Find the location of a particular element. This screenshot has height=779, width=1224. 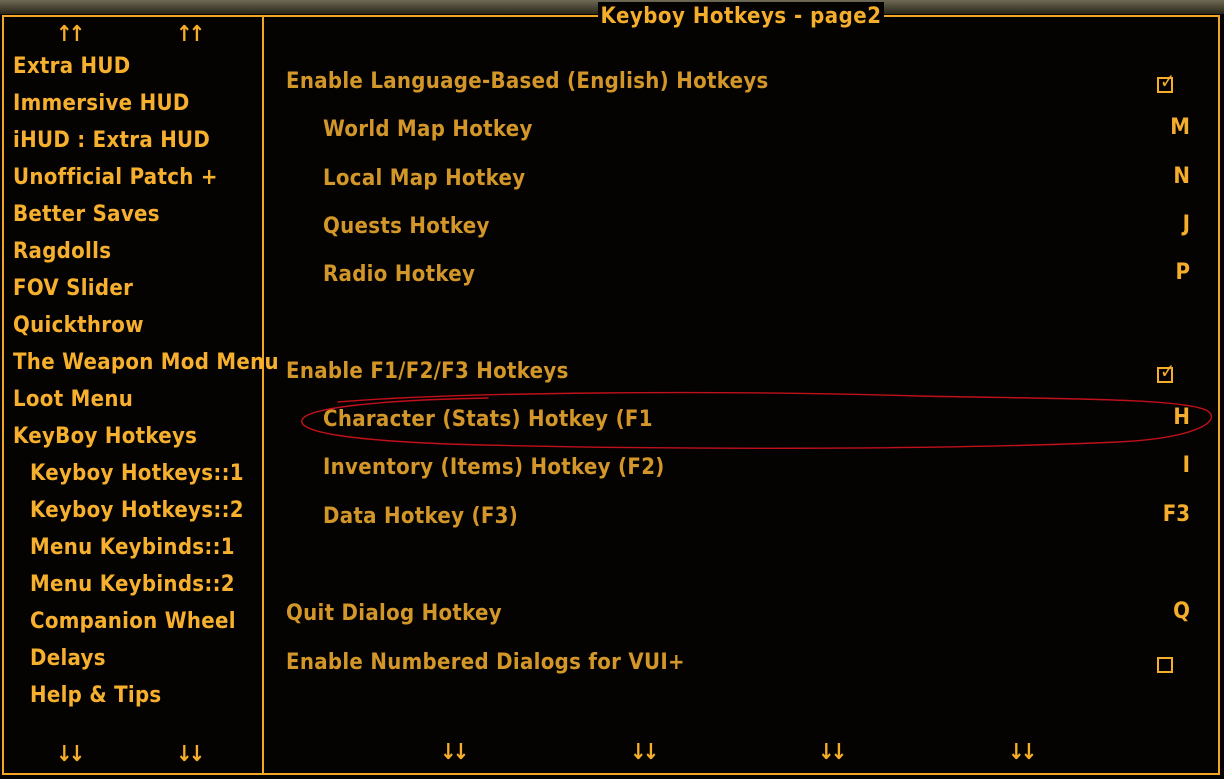

sidebar-subitem-keyboy-hotkeys-1: Keyboy Hotkeys::1 is located at coordinates (137, 473).